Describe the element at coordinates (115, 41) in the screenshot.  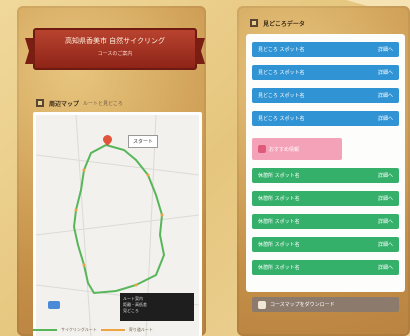
I see `banner-title: 高知県香美市 自然サイクリング` at that location.